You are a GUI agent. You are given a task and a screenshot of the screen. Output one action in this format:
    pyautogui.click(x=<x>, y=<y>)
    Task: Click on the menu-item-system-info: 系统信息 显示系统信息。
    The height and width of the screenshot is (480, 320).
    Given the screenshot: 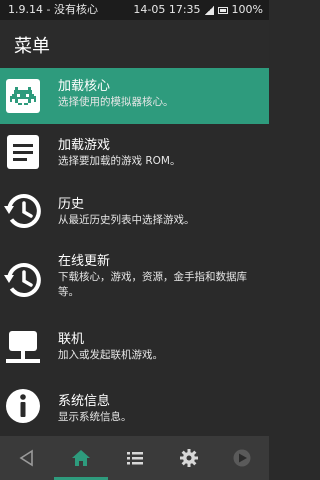 What is the action you would take?
    pyautogui.click(x=134, y=408)
    